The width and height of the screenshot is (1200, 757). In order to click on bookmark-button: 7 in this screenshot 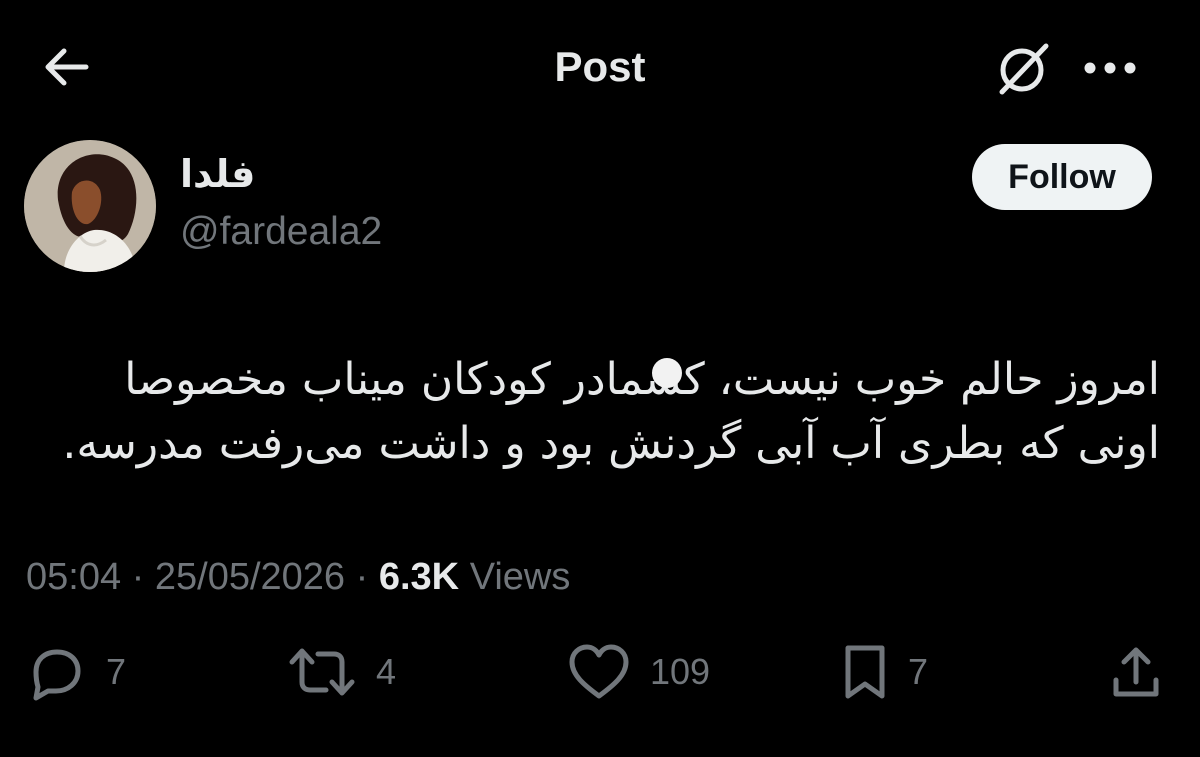, I will do `click(884, 672)`.